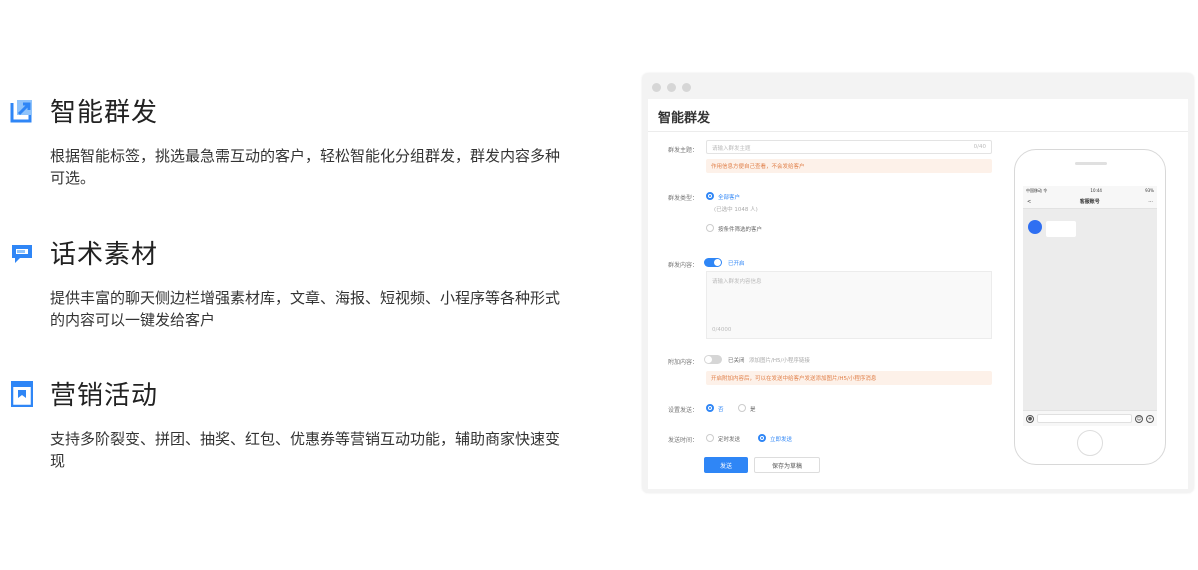  Describe the element at coordinates (779, 361) in the screenshot. I see `attach-hint: 添加图片/H5/小程序链接` at that location.